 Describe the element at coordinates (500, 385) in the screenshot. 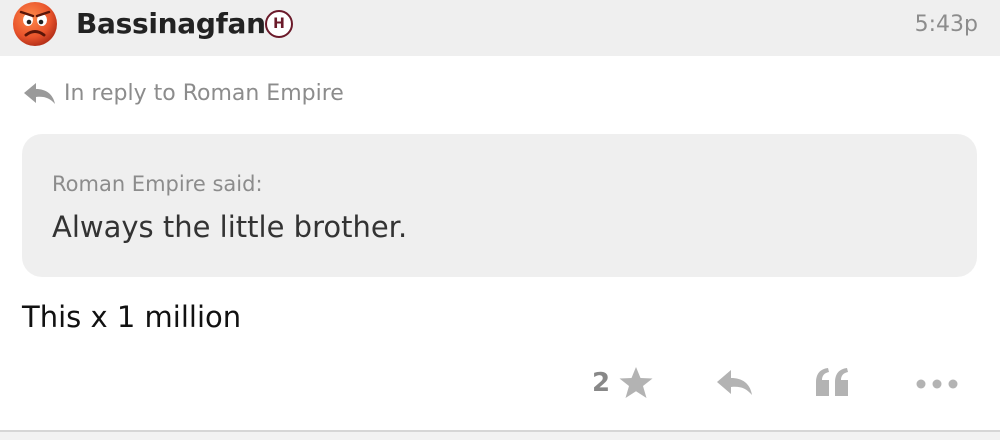

I see `post-actions: 2` at that location.